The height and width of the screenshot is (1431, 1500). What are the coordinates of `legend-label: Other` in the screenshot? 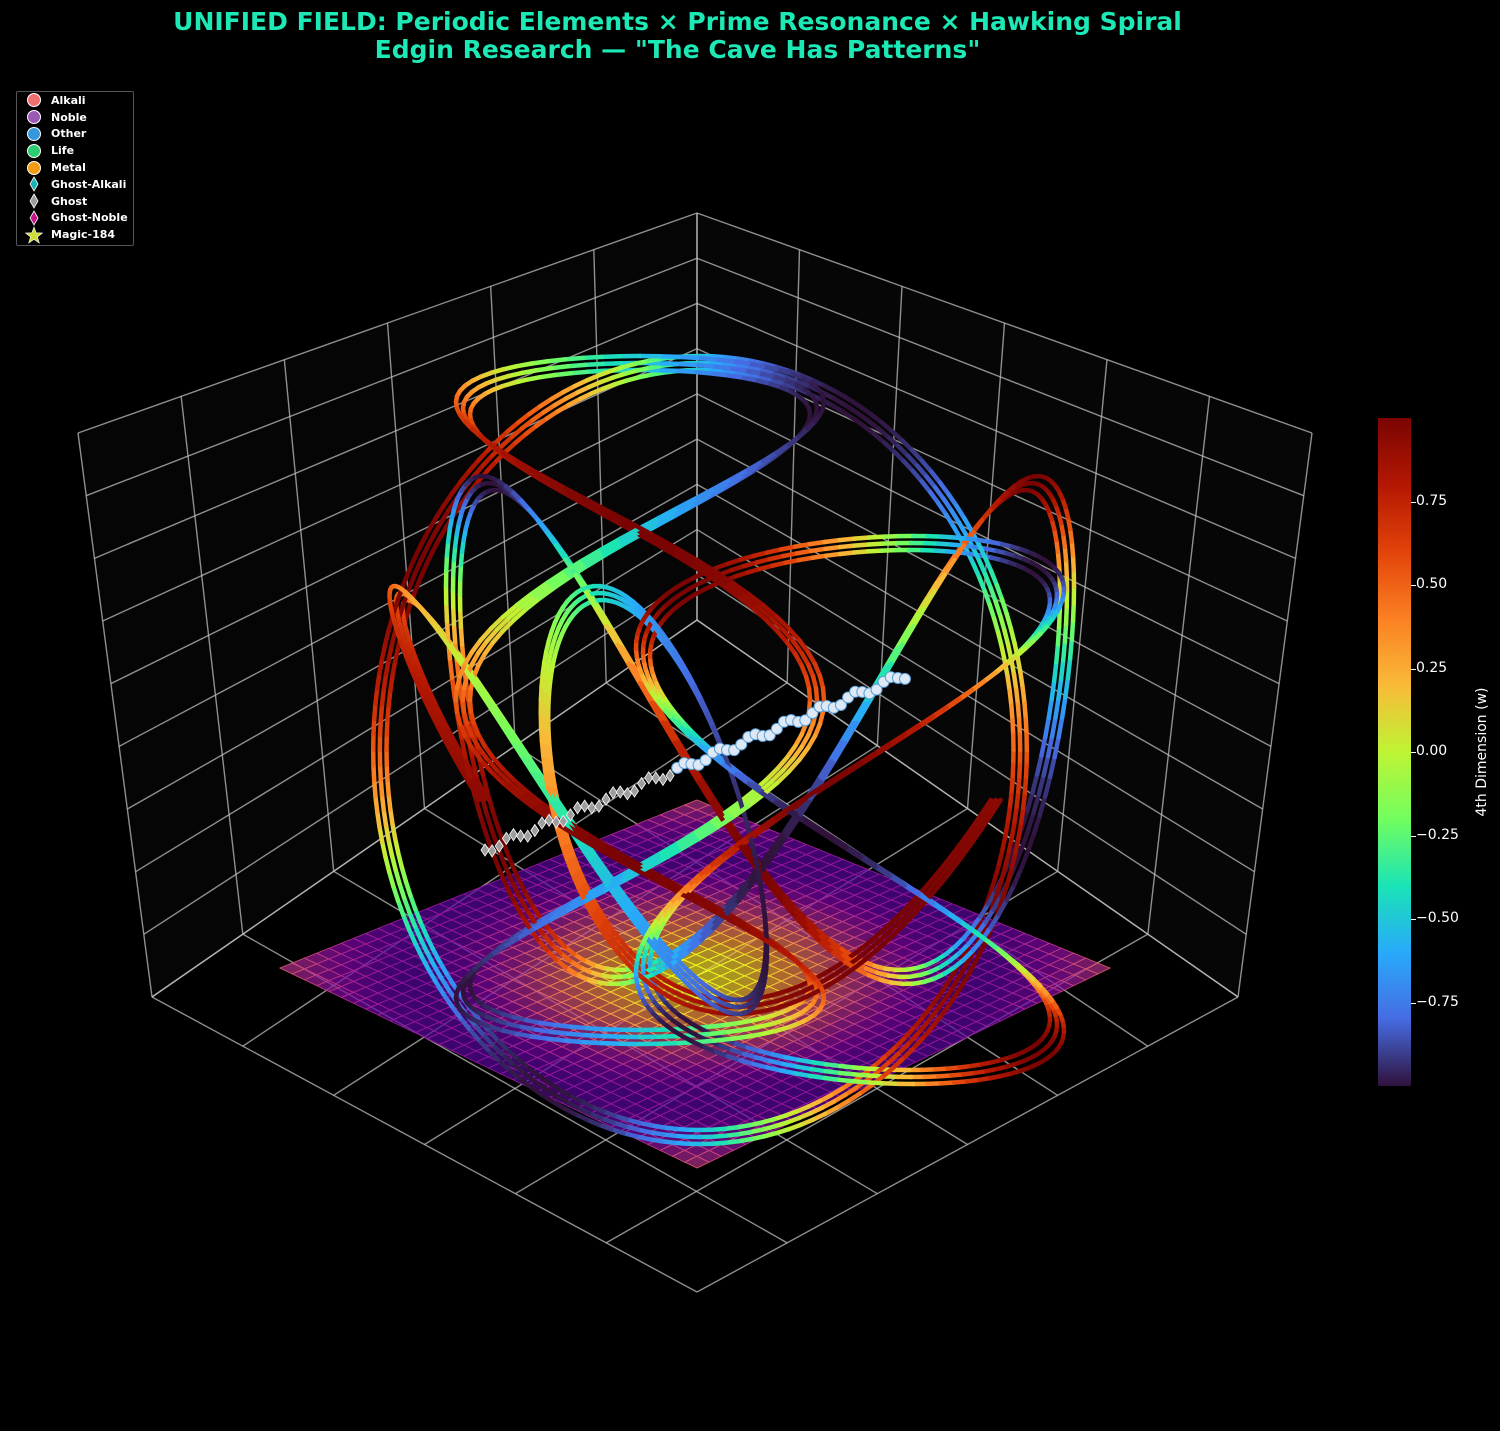 It's located at (69, 134).